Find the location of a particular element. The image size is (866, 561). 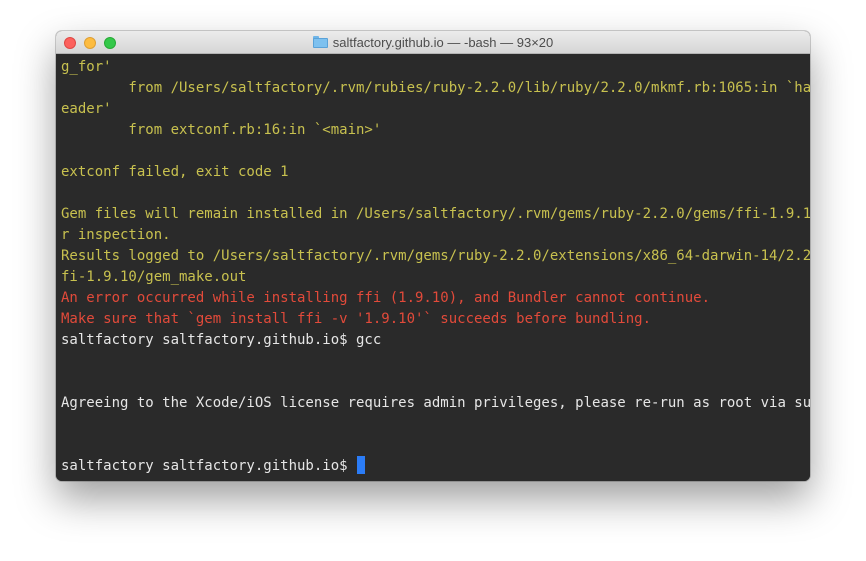

window-title-area: saltfactory.github.io — -bash — 93×20 is located at coordinates (433, 42).